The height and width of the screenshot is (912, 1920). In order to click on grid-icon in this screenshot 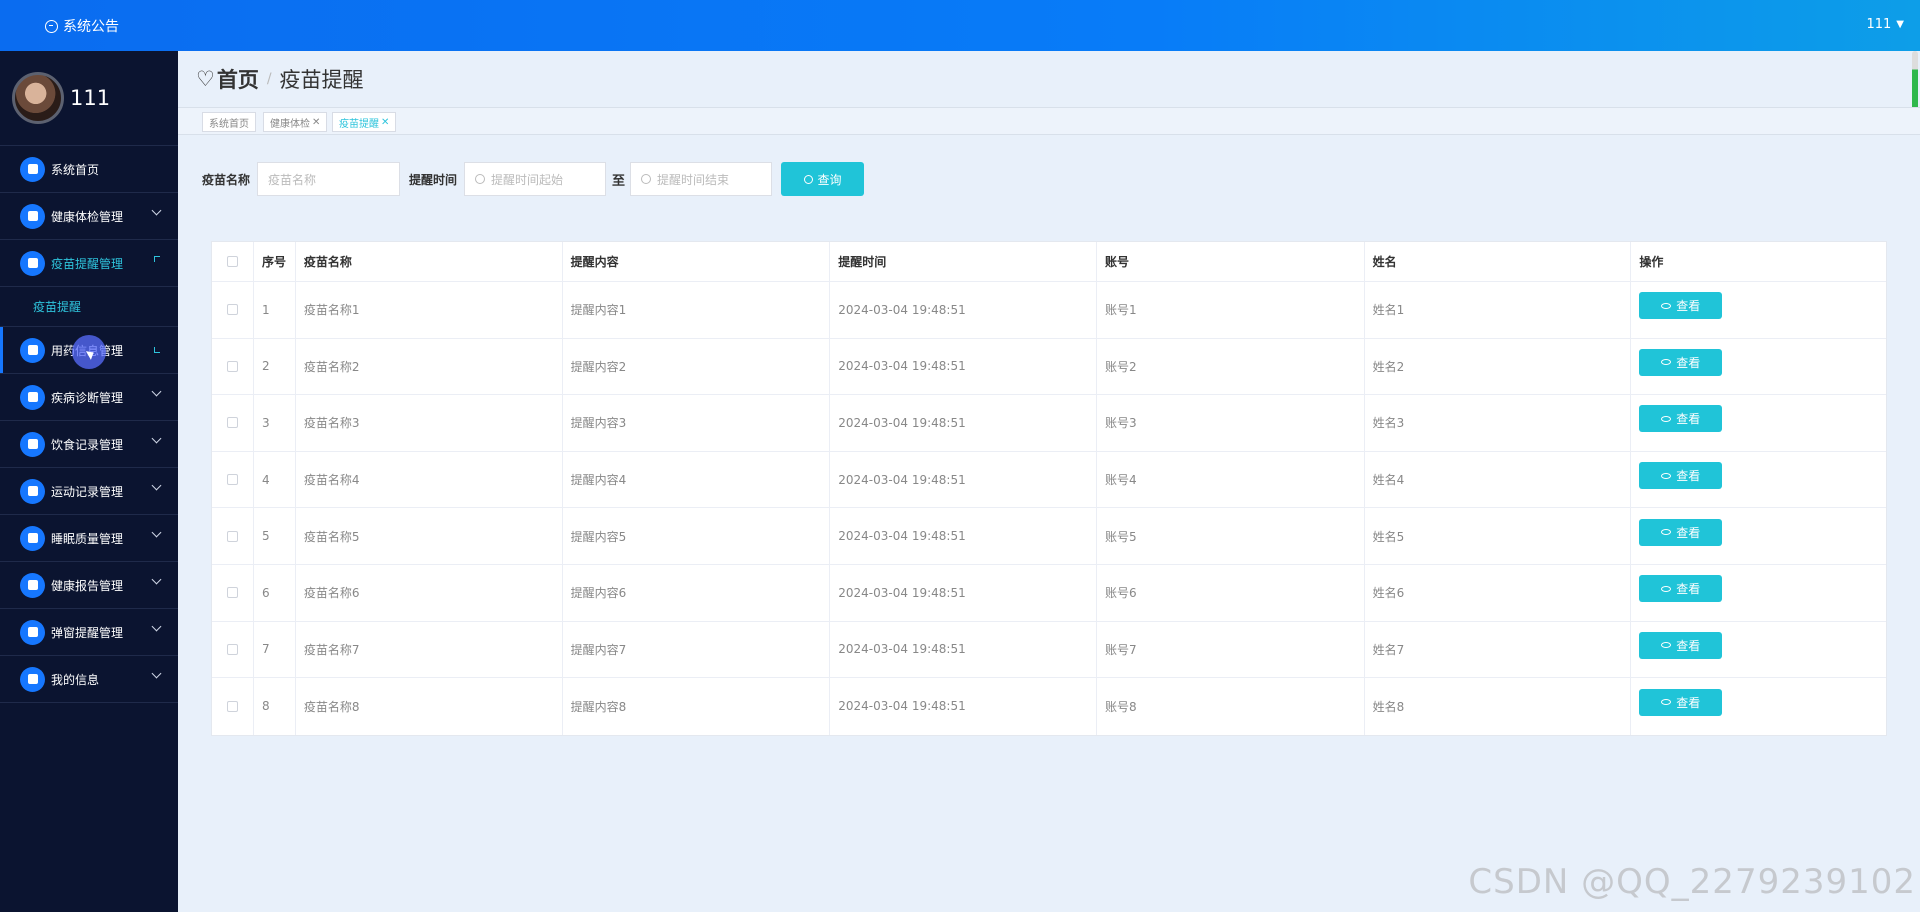, I will do `click(32, 263)`.